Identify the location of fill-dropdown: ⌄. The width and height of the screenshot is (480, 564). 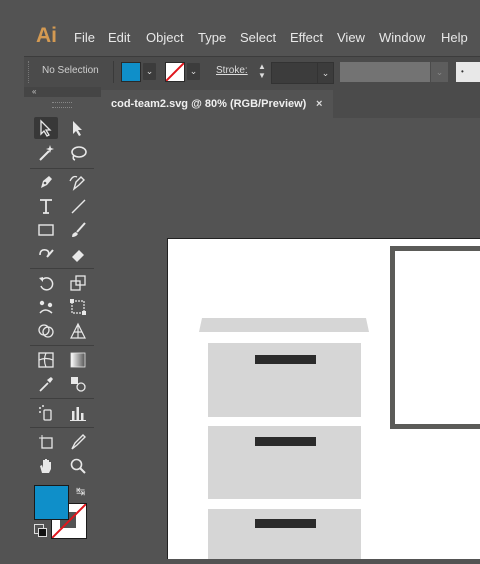
(149, 71).